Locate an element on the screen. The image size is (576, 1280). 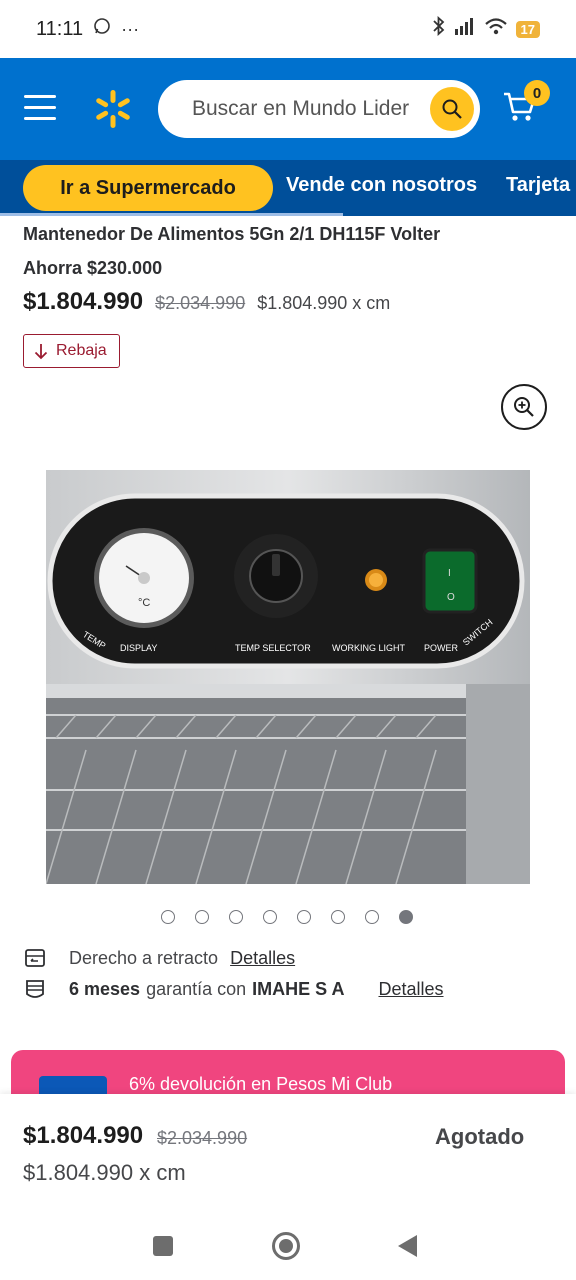
bluetooth-icon is located at coordinates (439, 28).